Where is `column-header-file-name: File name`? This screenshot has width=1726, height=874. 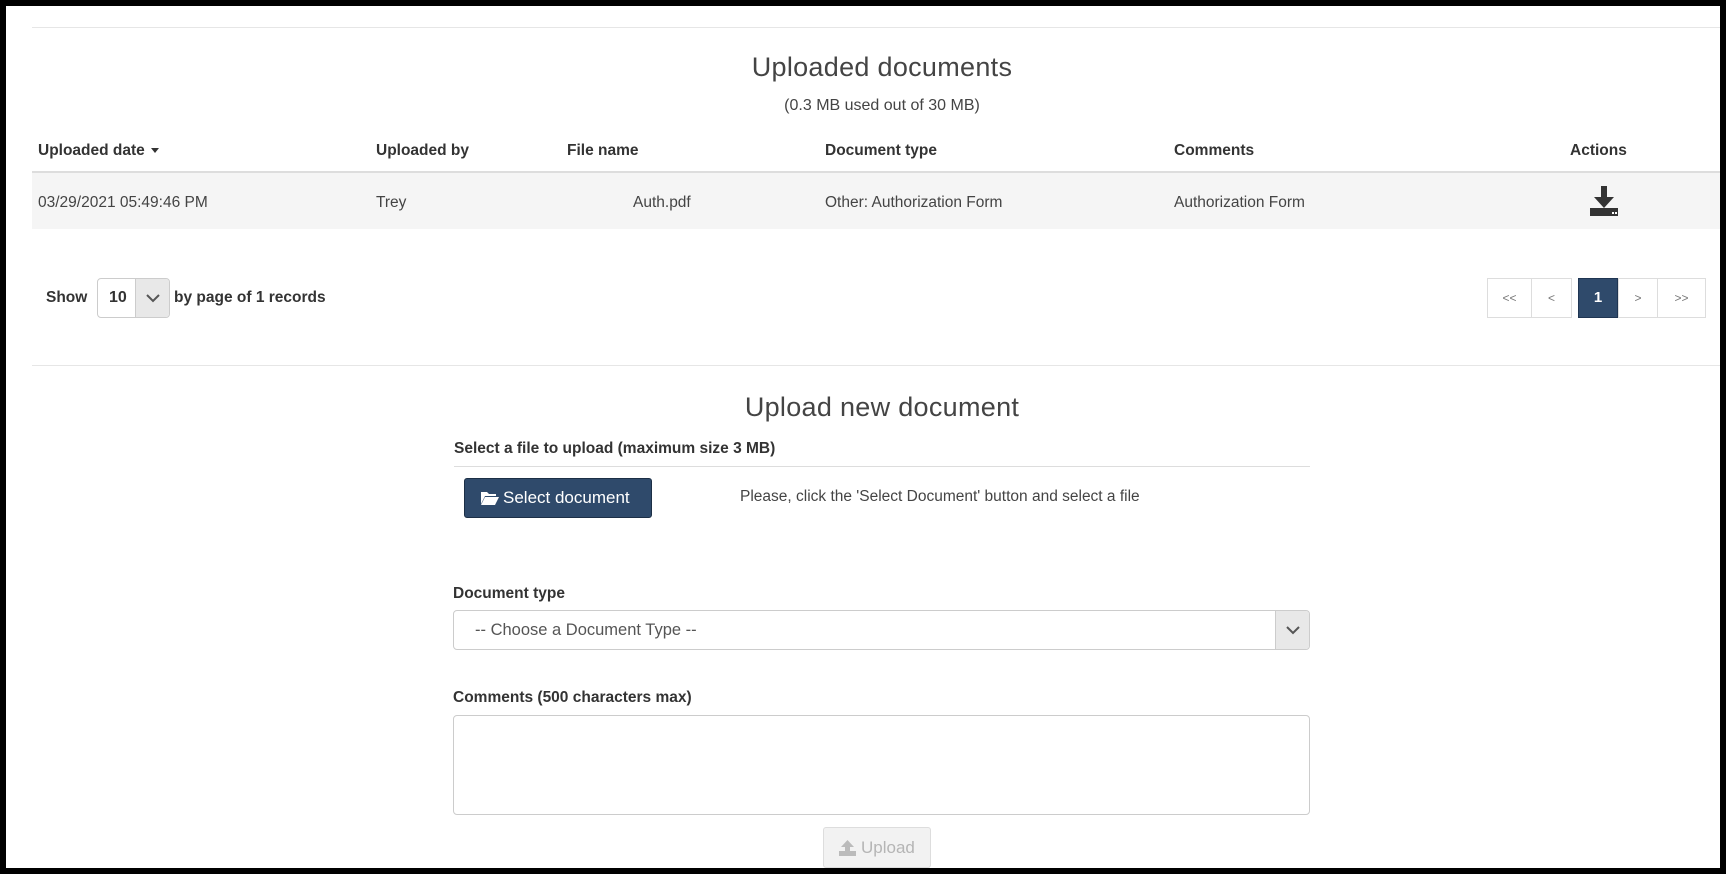 column-header-file-name: File name is located at coordinates (603, 151).